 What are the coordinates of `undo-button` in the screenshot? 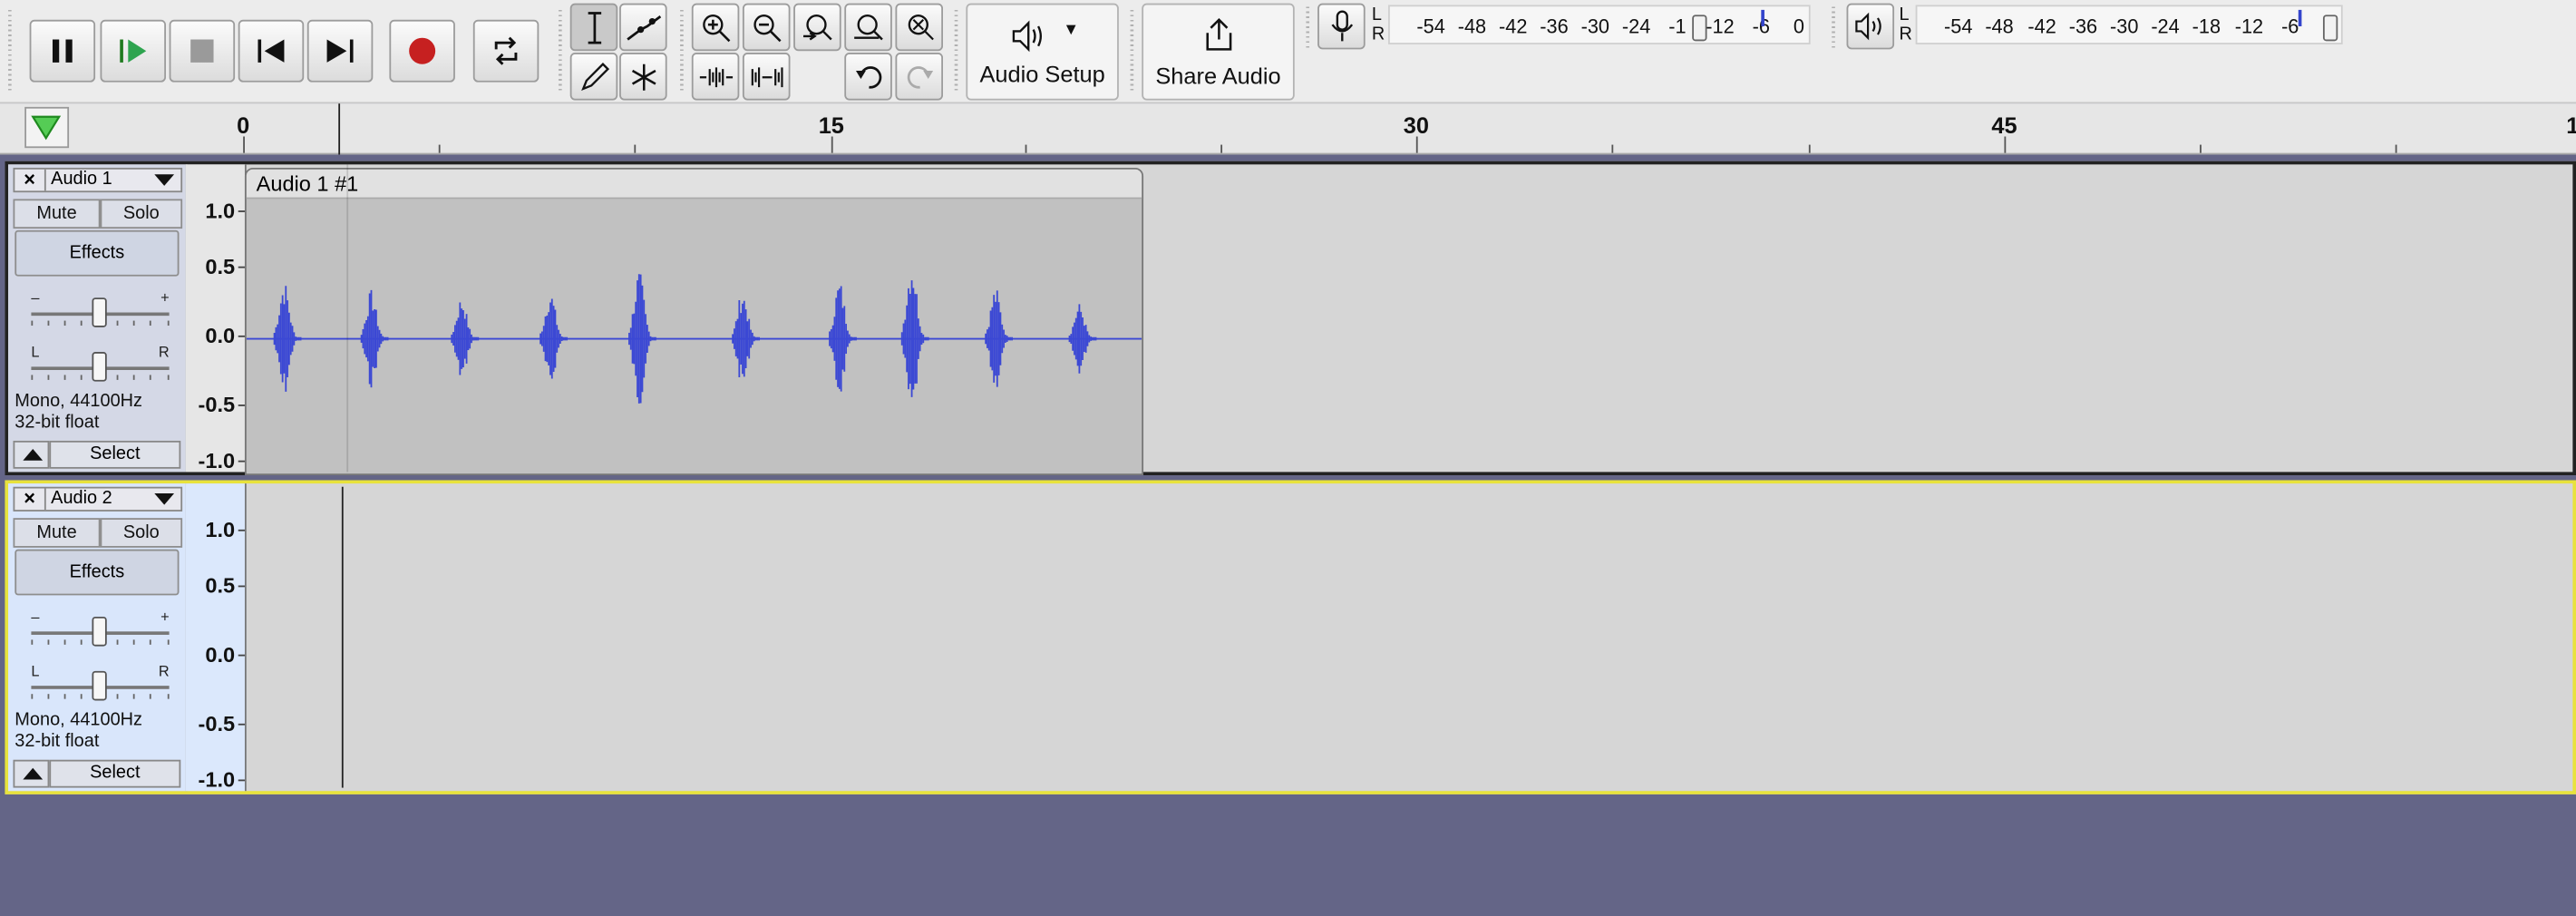 It's located at (868, 77).